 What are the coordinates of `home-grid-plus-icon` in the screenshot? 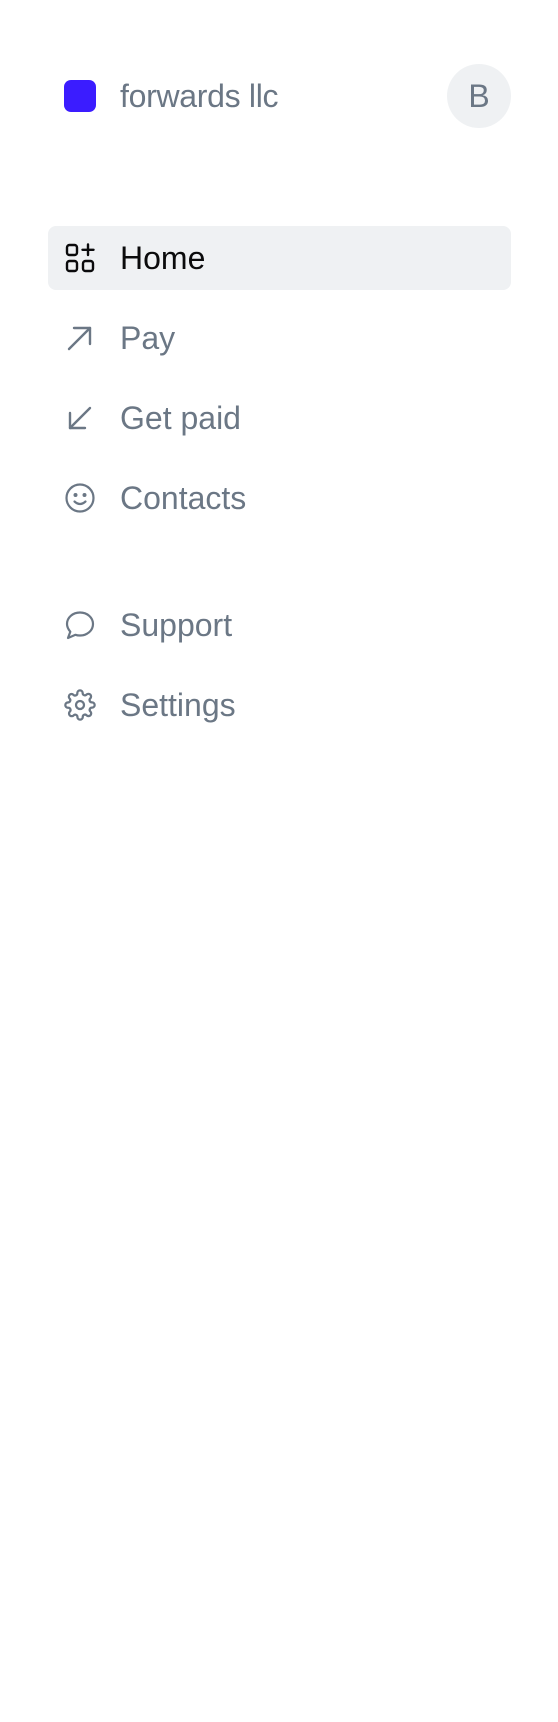 It's located at (80, 258).